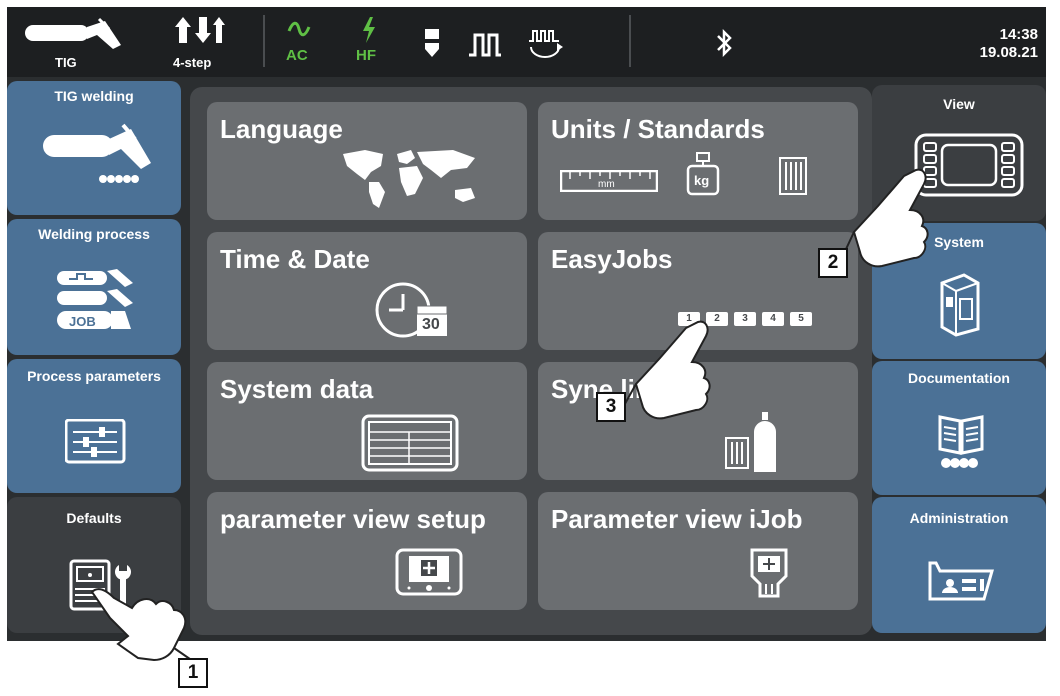 This screenshot has width=1060, height=696. What do you see at coordinates (432, 46) in the screenshot?
I see `electrode-icon` at bounding box center [432, 46].